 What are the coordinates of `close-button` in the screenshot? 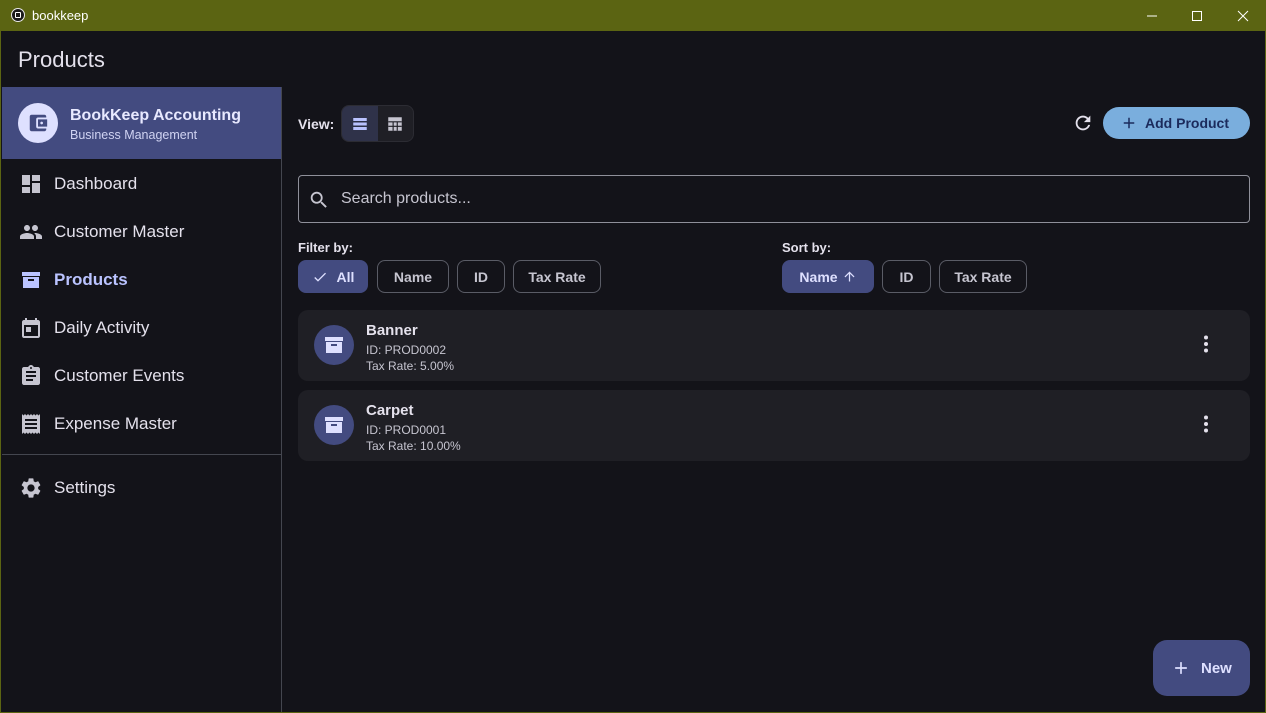 It's located at (1243, 15).